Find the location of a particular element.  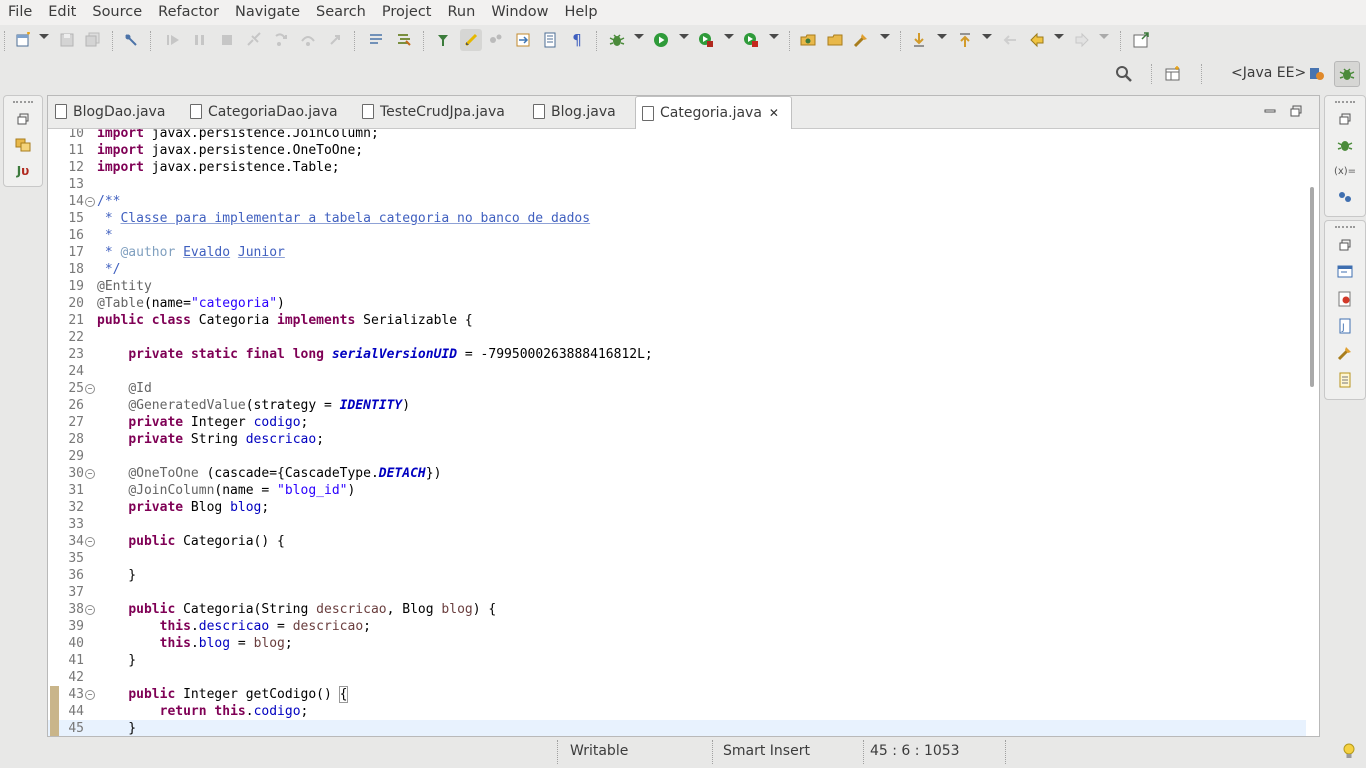

scrollbar-thumb is located at coordinates (1312, 287).